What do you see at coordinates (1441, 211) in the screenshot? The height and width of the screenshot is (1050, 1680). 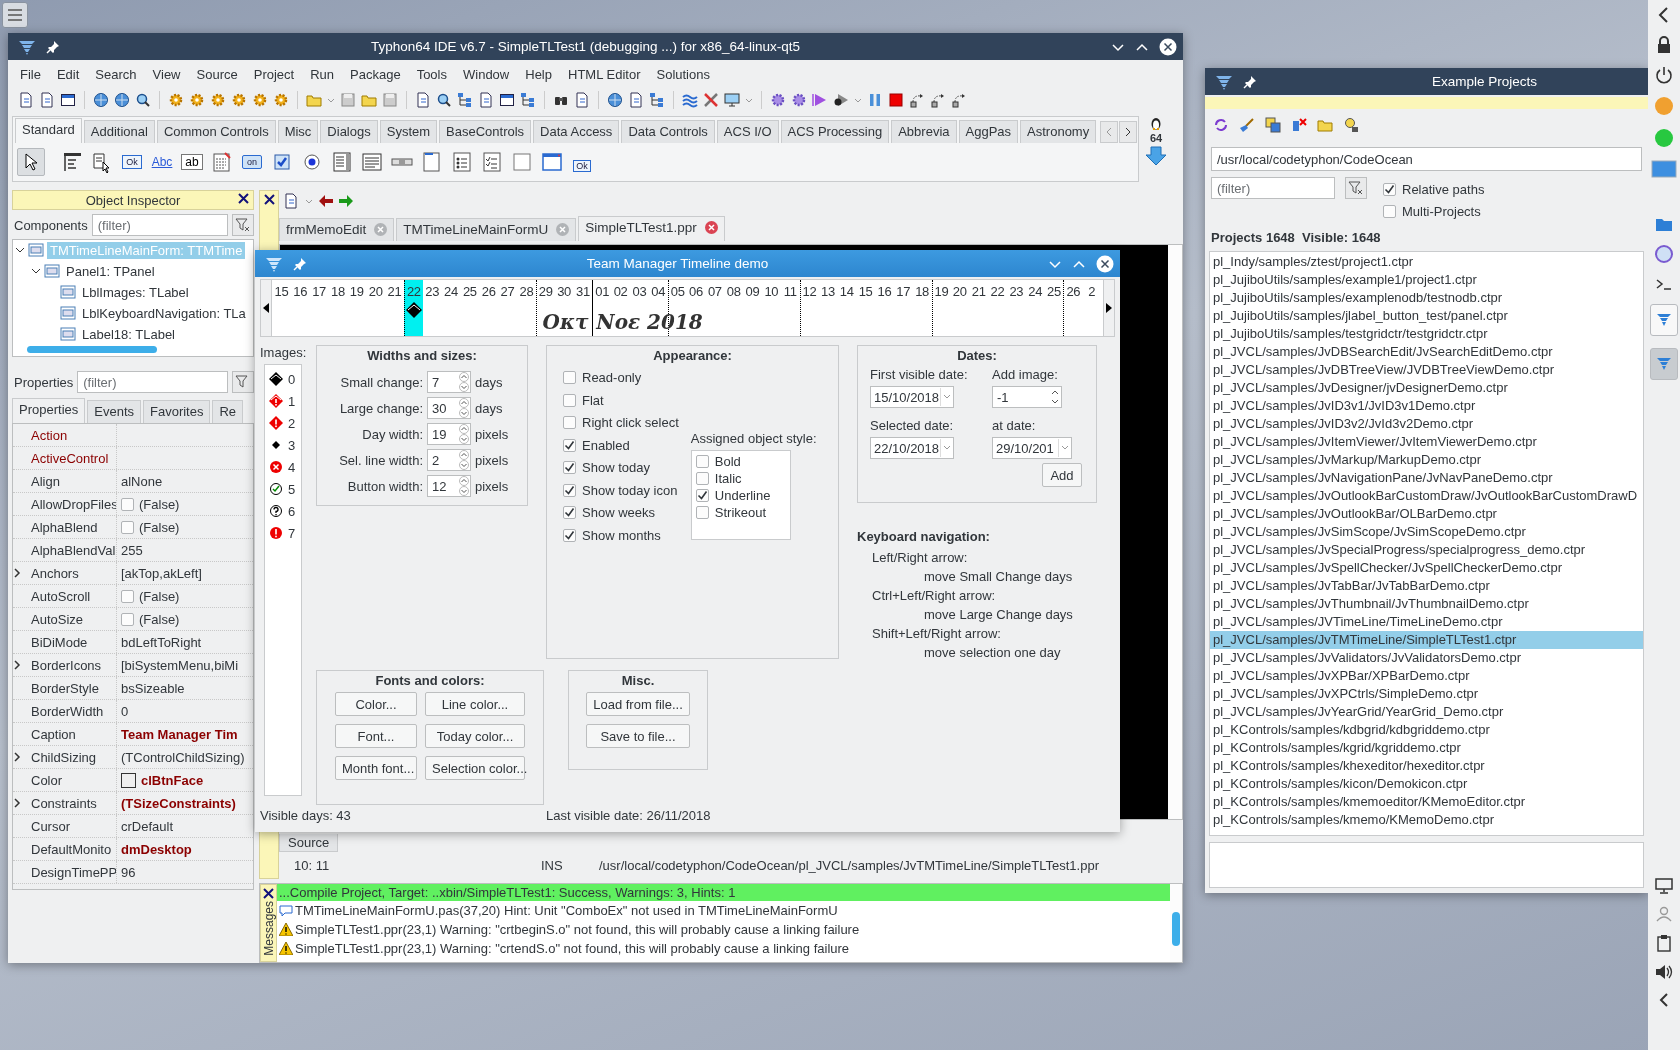 I see `checkbox-label: Multi-Projects` at bounding box center [1441, 211].